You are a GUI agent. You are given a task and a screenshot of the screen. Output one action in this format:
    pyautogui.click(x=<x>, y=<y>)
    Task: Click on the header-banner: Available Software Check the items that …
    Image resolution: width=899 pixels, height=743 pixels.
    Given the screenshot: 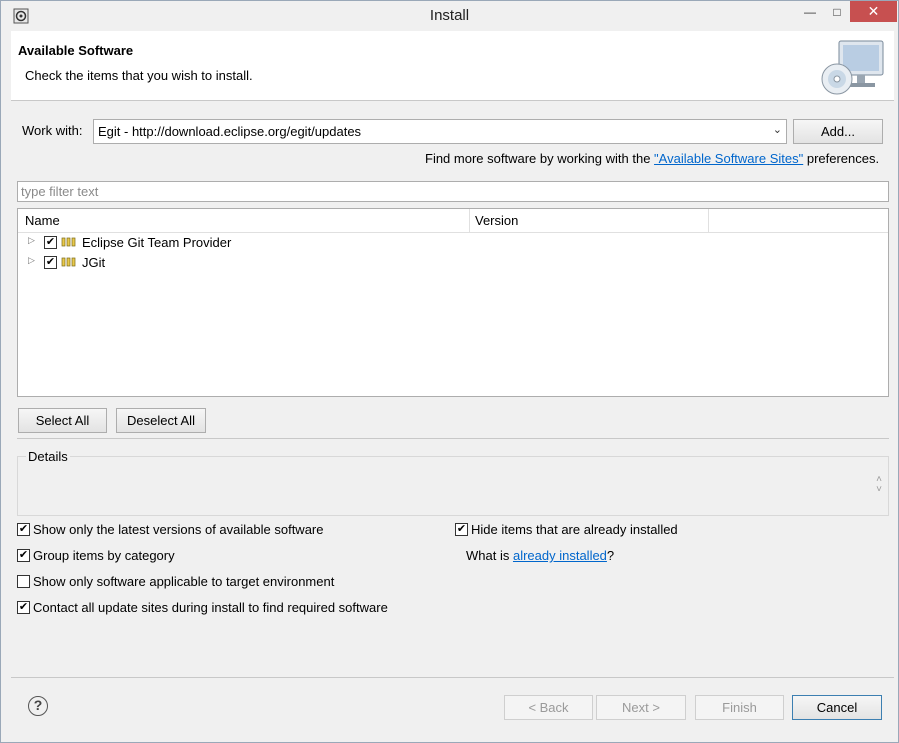 What is the action you would take?
    pyautogui.click(x=452, y=66)
    